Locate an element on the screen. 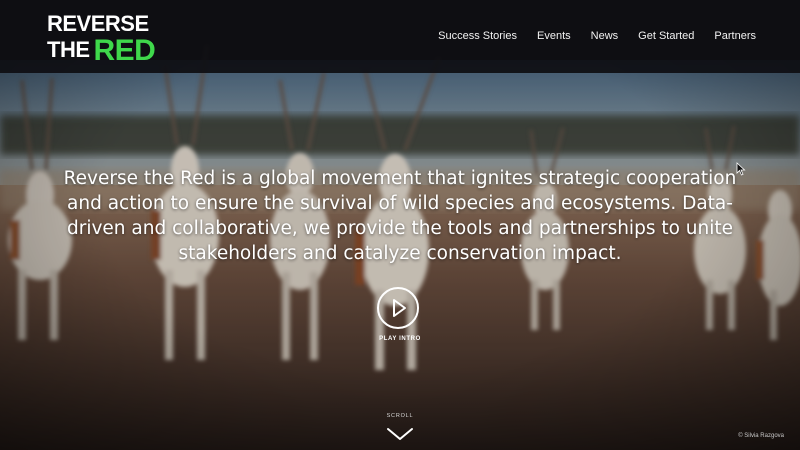 The width and height of the screenshot is (800, 450). play-intro-button is located at coordinates (398, 308).